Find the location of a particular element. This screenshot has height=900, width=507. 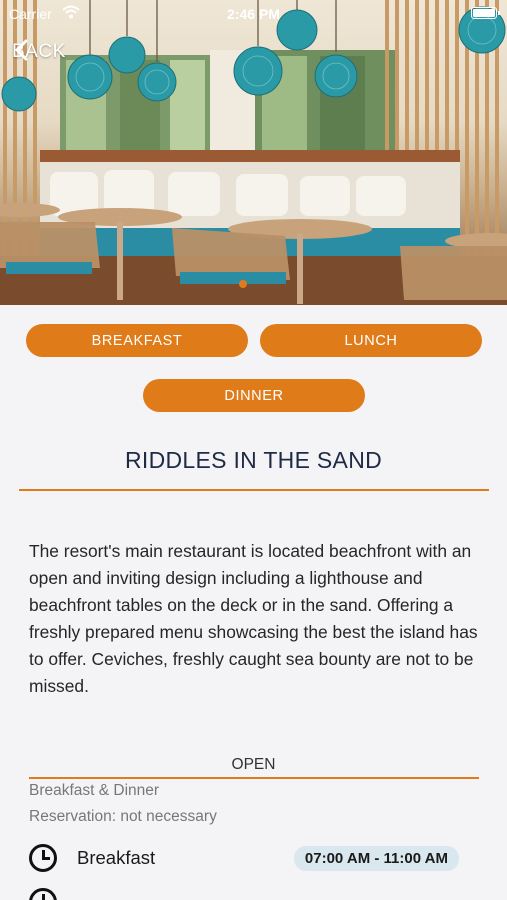

battery-icon is located at coordinates (485, 13).